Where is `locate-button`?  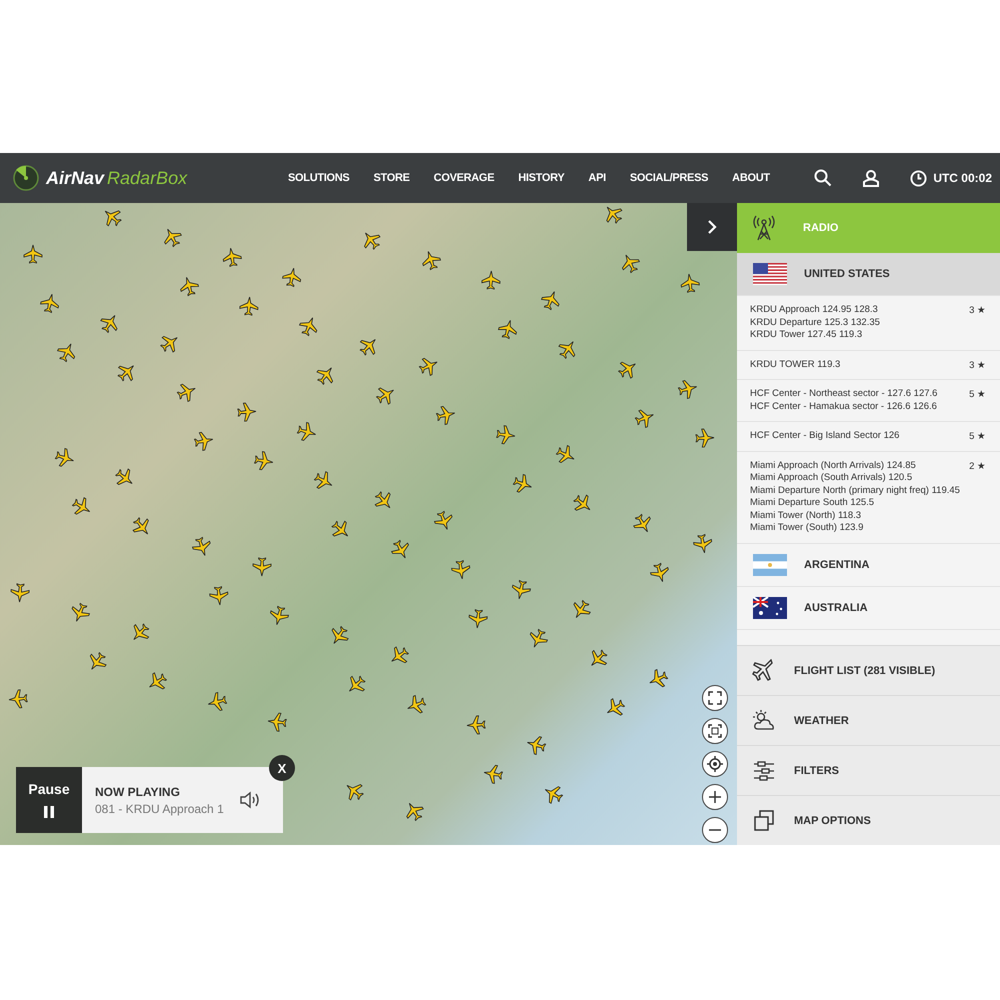
locate-button is located at coordinates (715, 764).